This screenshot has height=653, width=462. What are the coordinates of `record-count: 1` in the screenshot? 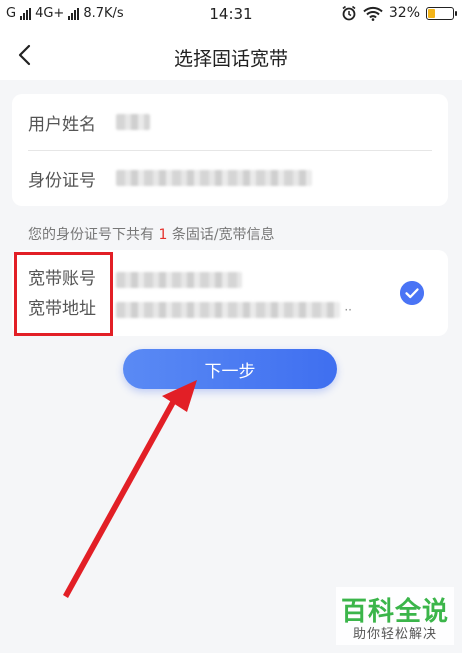 It's located at (163, 235).